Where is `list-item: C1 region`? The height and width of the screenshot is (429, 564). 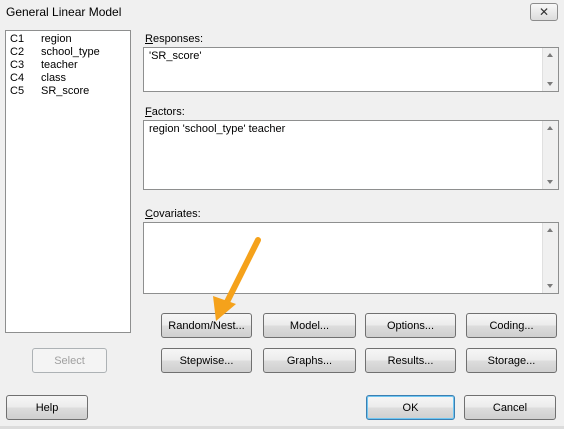 list-item: C1 region is located at coordinates (70, 39).